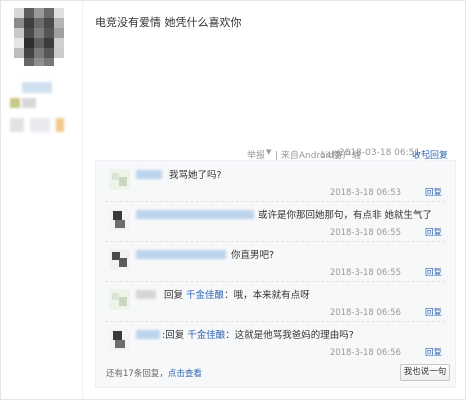  I want to click on author-name-blurred, so click(37, 87).